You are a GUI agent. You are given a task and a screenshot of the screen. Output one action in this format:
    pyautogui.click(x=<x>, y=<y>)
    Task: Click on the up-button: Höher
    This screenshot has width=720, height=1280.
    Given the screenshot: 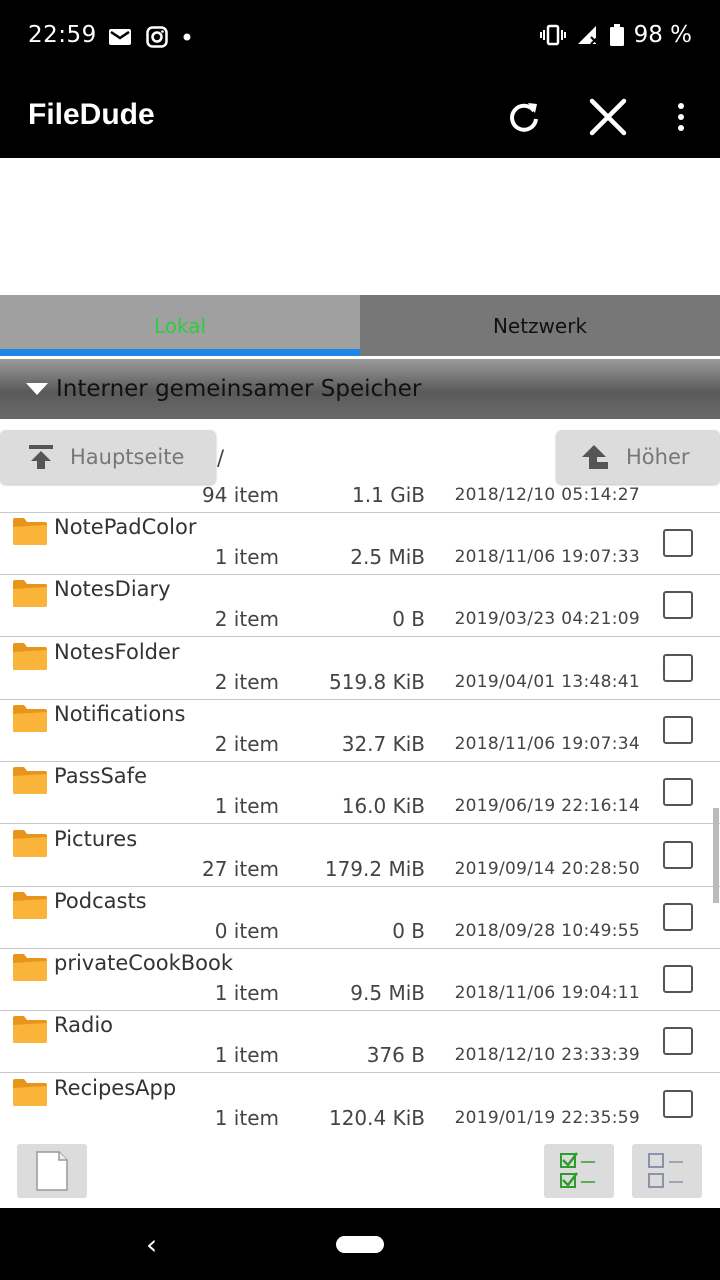 What is the action you would take?
    pyautogui.click(x=638, y=457)
    